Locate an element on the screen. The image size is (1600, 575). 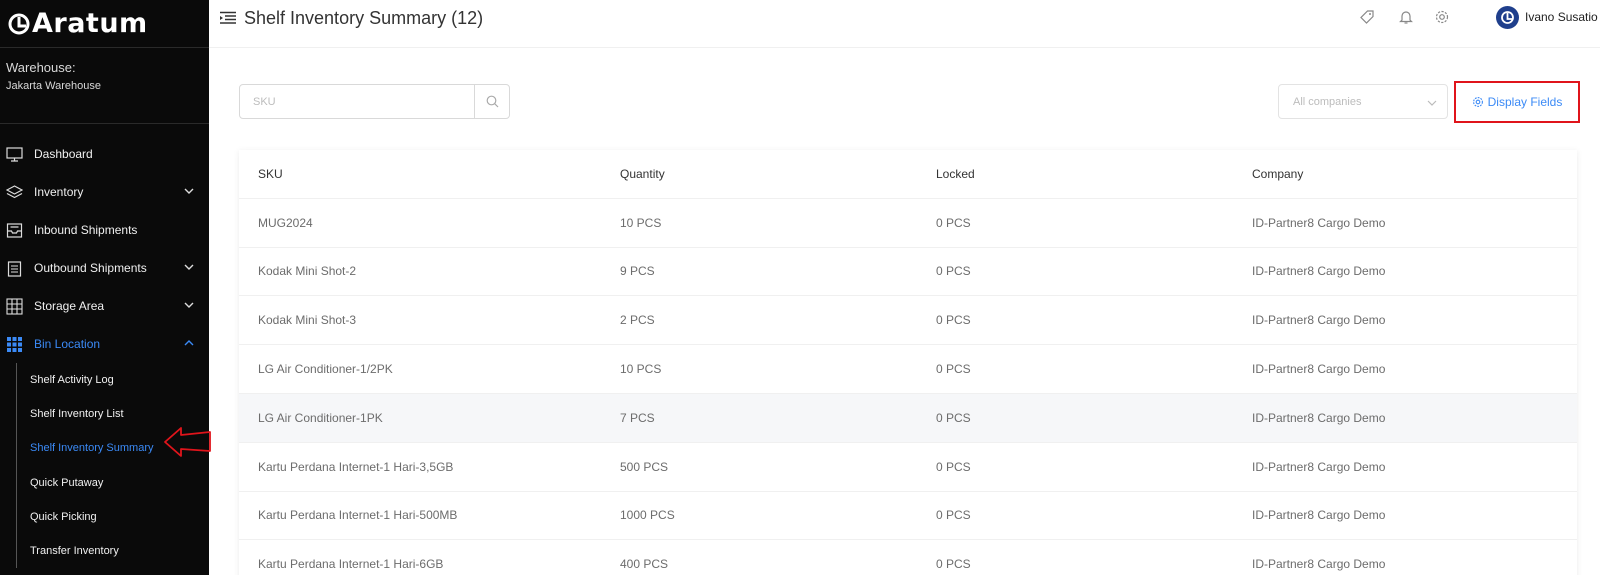
submenu-item-quick-picking: Quick Picking is located at coordinates (113, 517).